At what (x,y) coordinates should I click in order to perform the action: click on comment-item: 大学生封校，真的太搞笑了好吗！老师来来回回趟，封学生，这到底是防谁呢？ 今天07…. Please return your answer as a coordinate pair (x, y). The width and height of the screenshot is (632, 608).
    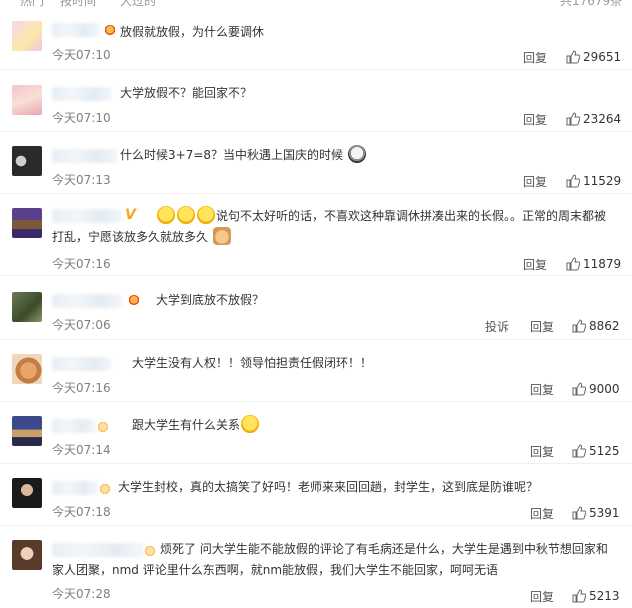
    Looking at the image, I should click on (316, 495).